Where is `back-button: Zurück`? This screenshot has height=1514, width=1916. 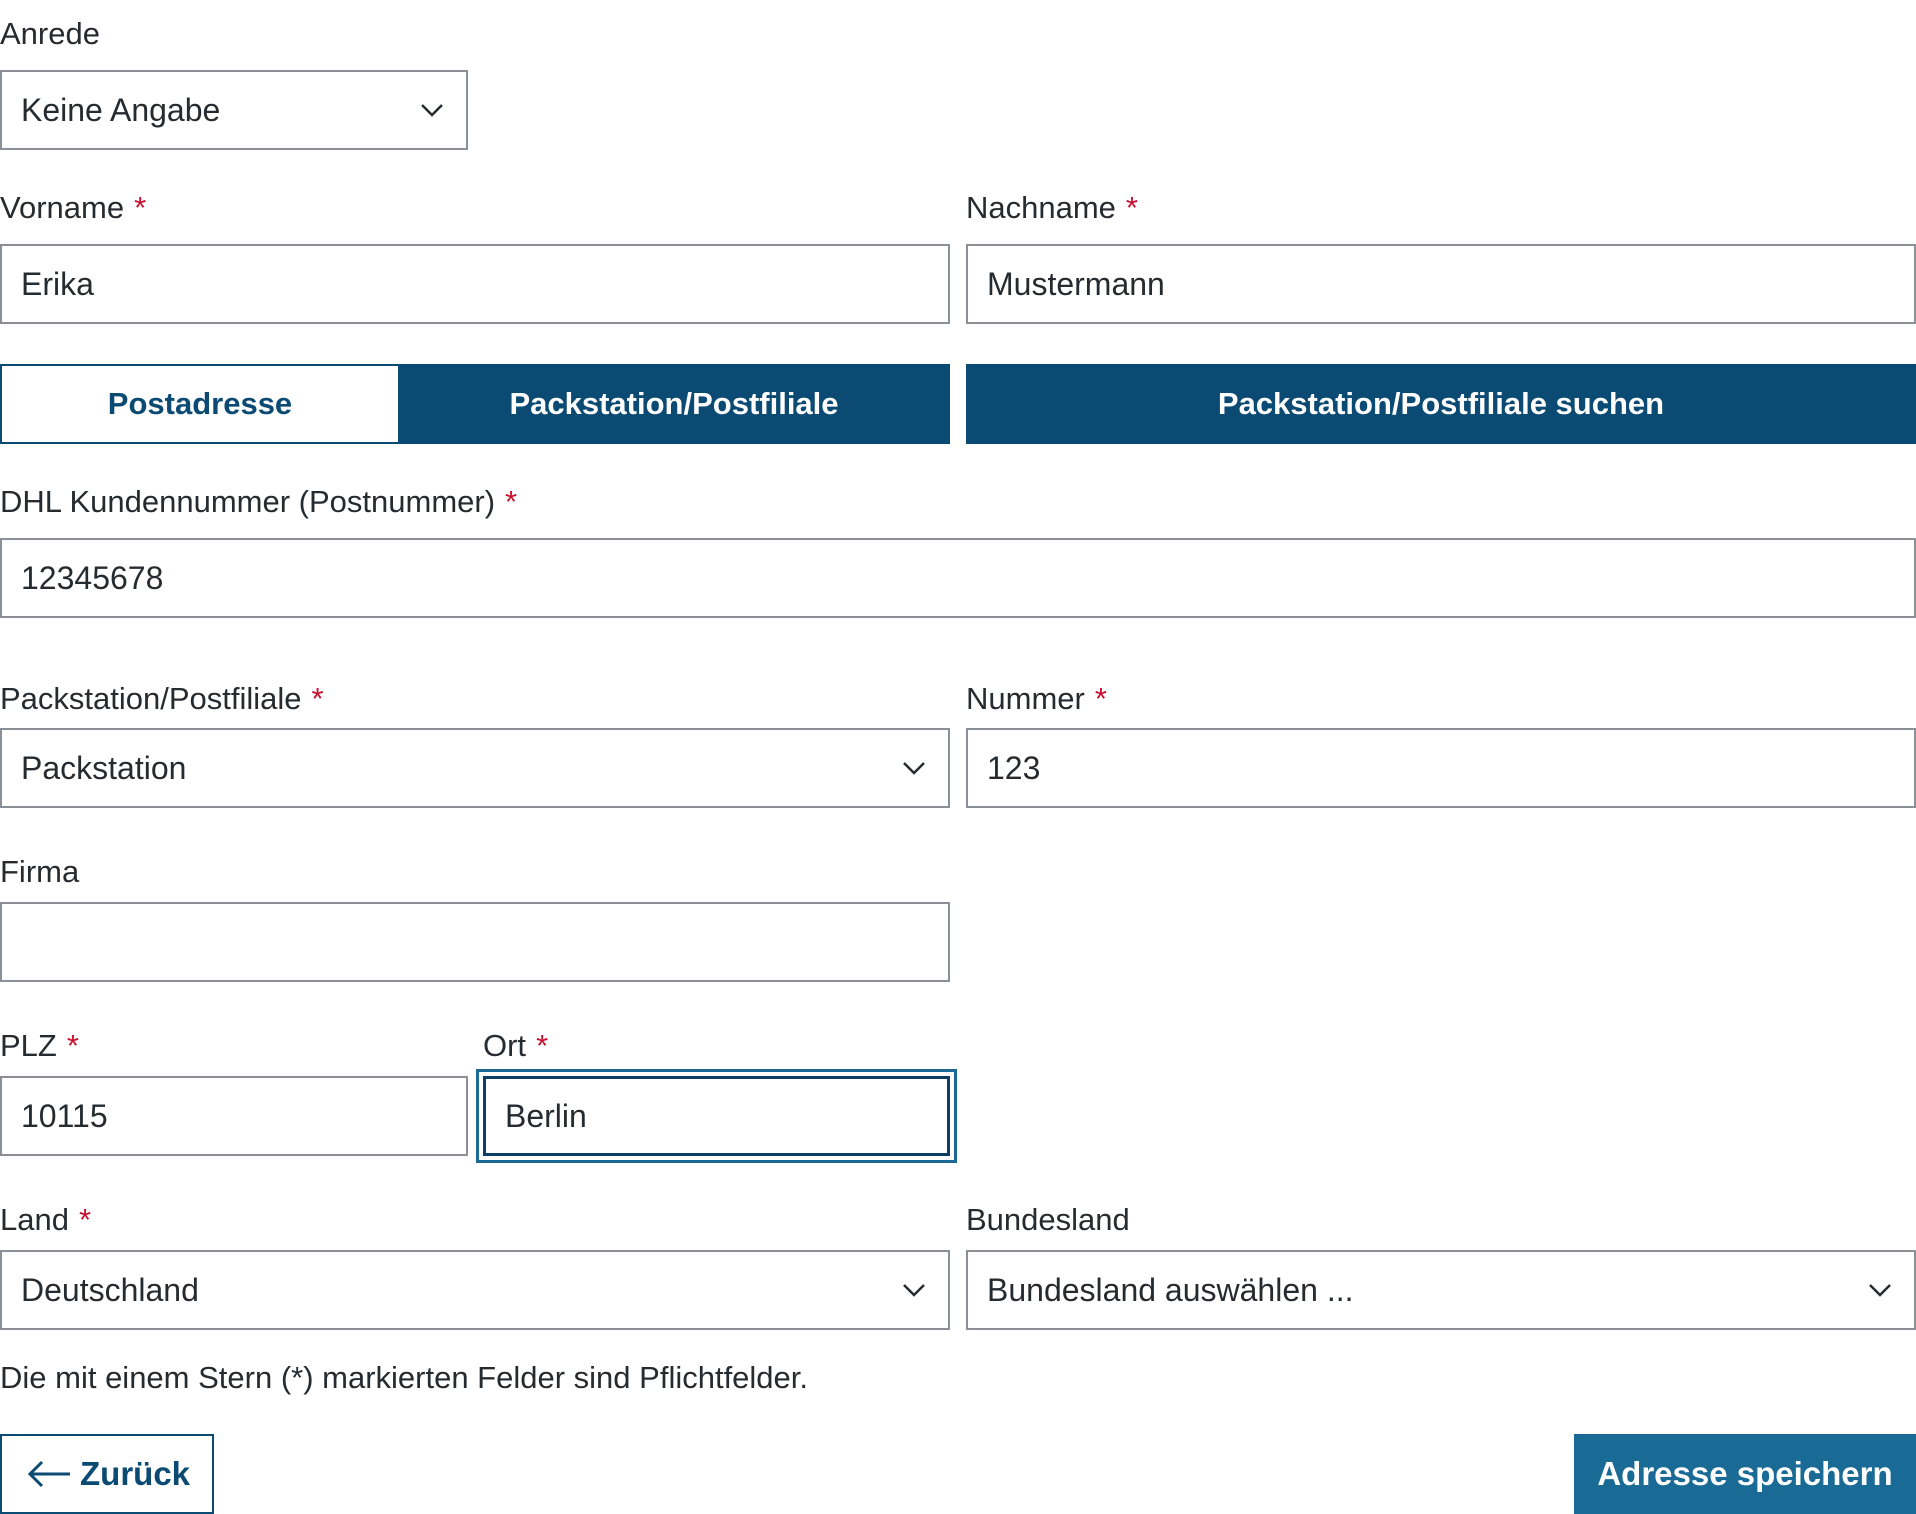
back-button: Zurück is located at coordinates (107, 1474).